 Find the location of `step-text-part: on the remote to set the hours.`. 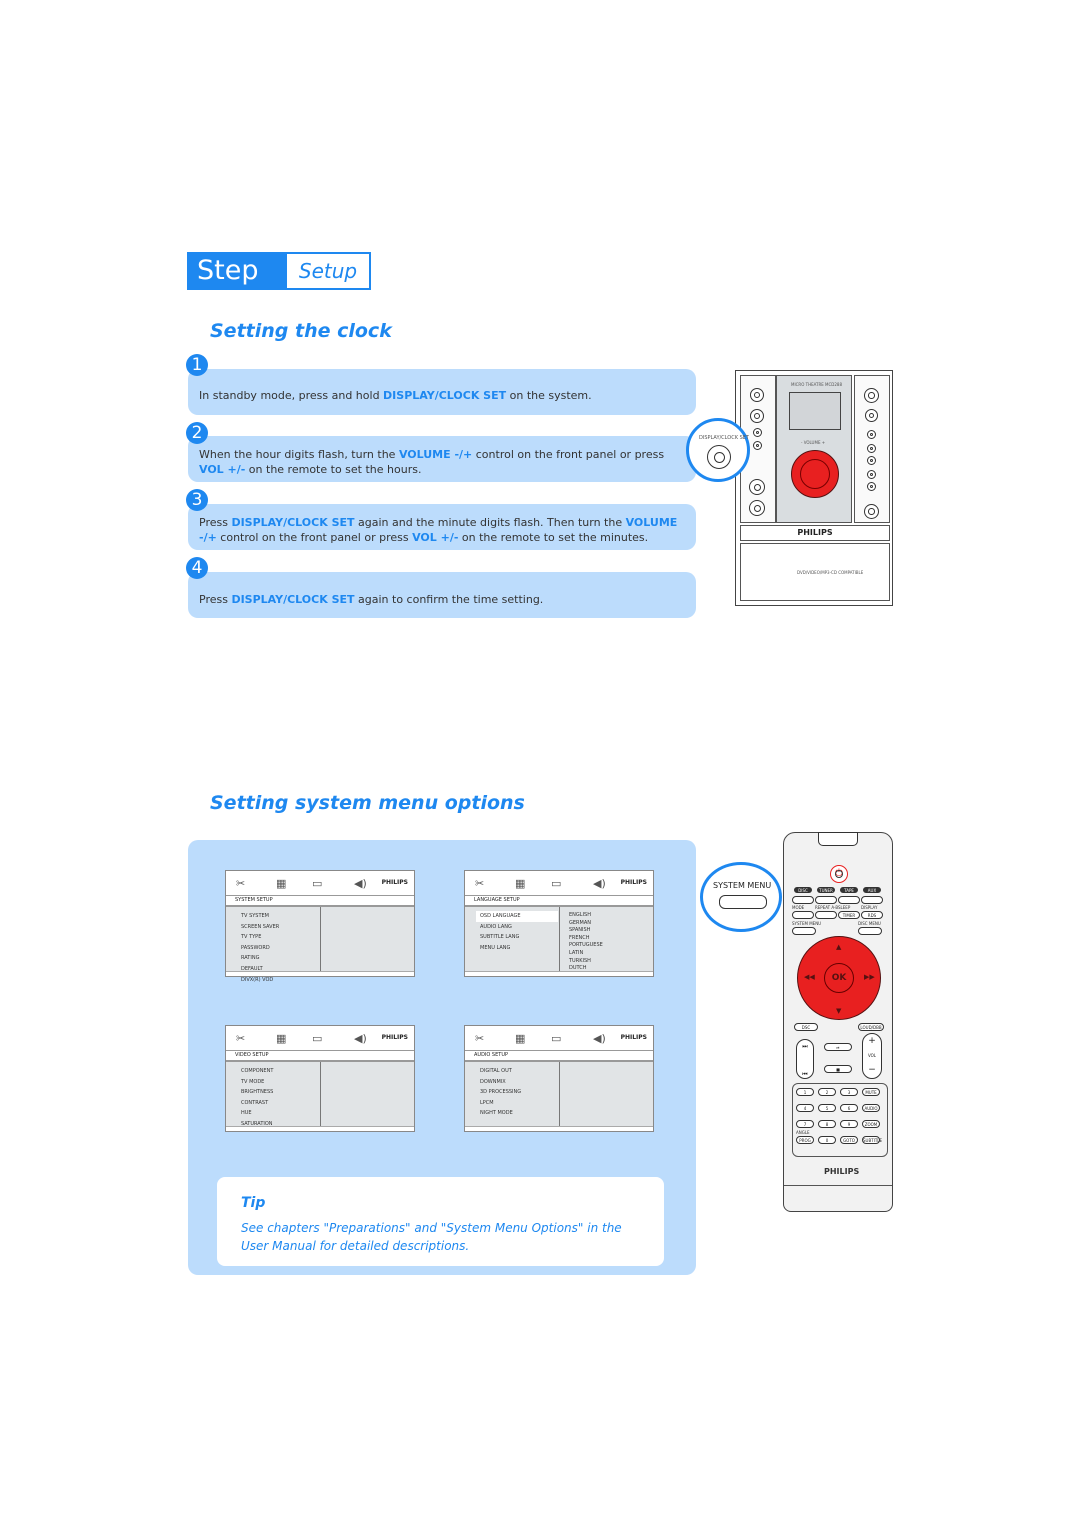

step-text-part: on the remote to set the hours. is located at coordinates (333, 469).